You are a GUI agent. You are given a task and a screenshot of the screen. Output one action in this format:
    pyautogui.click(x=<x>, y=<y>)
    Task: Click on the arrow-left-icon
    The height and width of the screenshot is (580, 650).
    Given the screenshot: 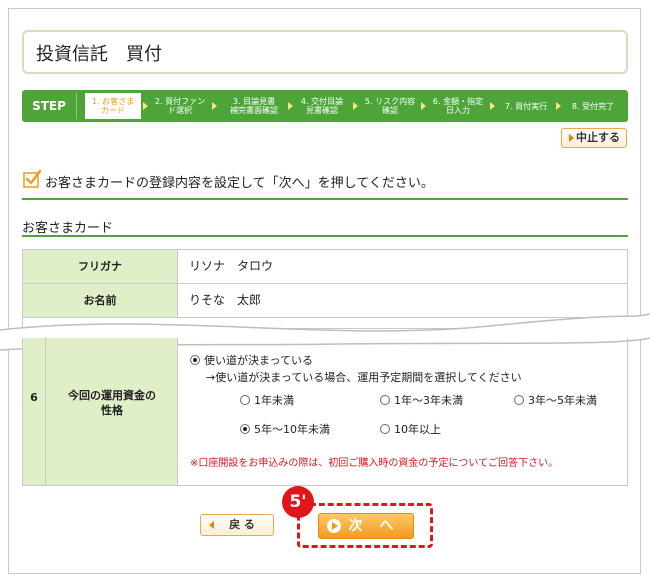 What is the action you would take?
    pyautogui.click(x=211, y=525)
    